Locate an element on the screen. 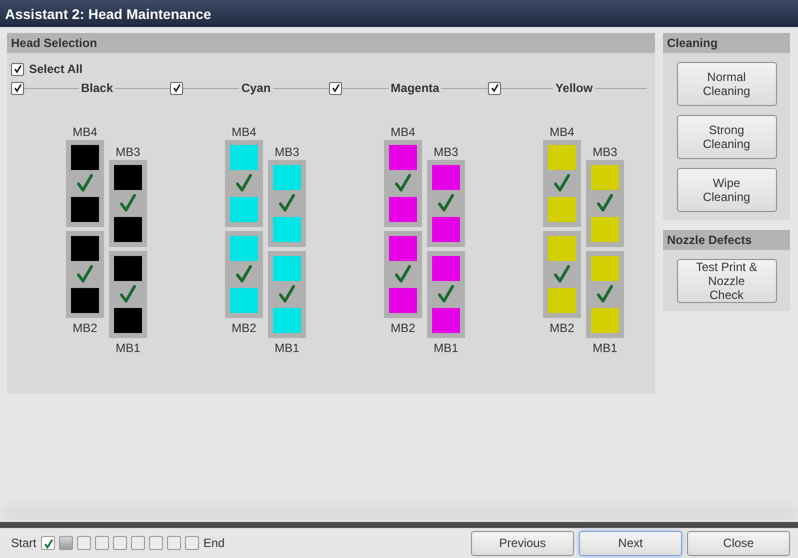  cleaning-button: Wipe Cleaning is located at coordinates (726, 190).